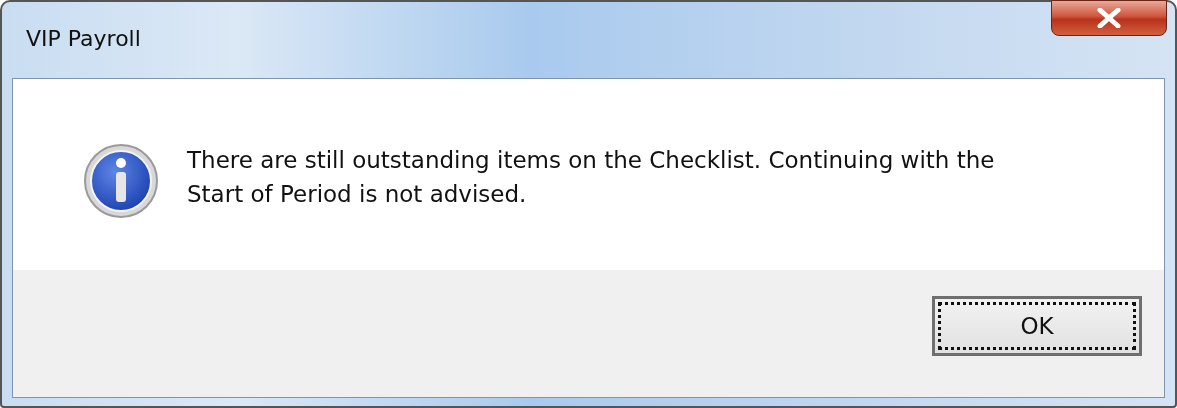 This screenshot has height=408, width=1177. I want to click on close-button, so click(1109, 18).